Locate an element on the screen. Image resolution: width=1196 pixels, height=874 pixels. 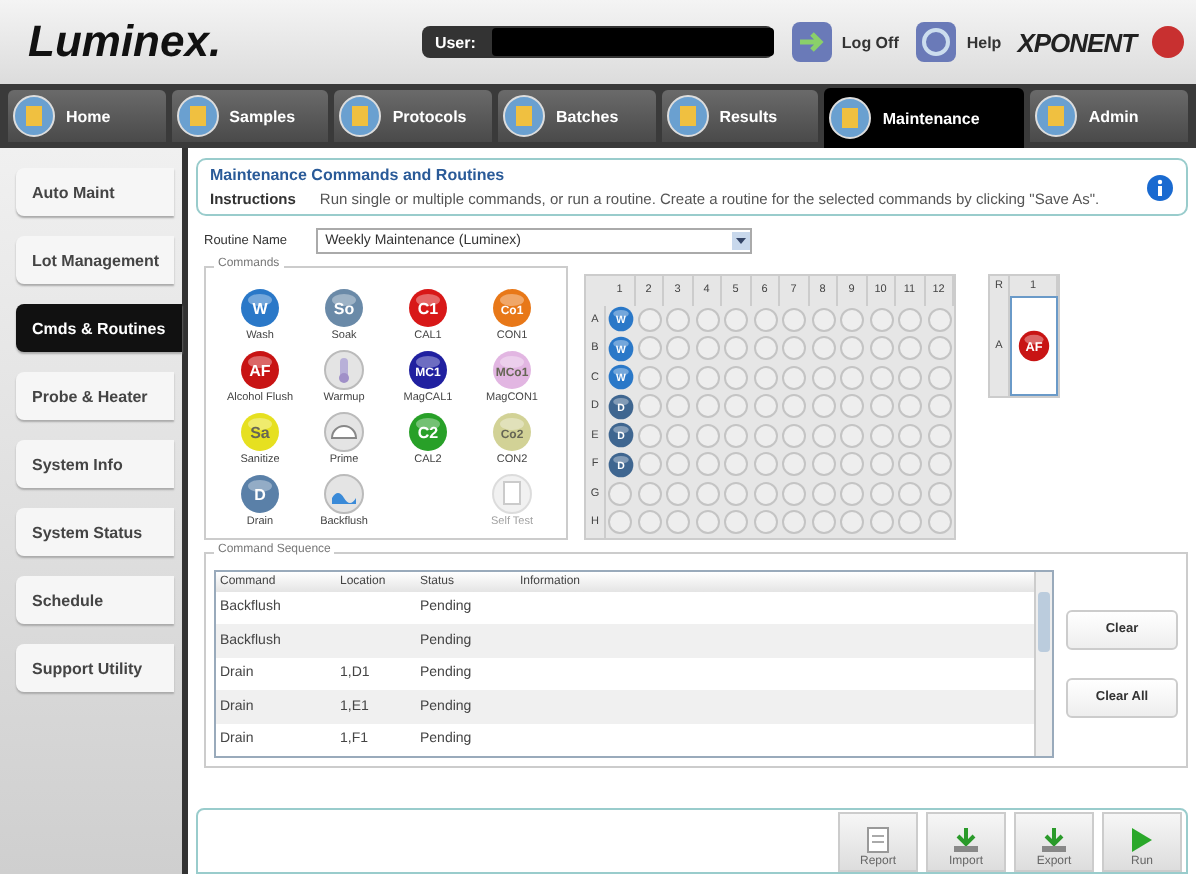
sidebar-item: System Info is located at coordinates (95, 464).